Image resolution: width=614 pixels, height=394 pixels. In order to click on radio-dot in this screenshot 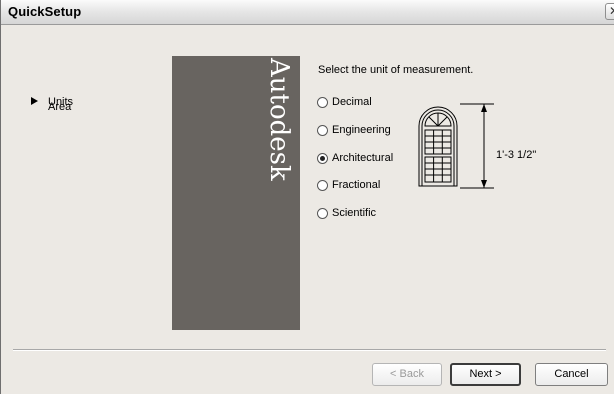, I will do `click(322, 158)`.